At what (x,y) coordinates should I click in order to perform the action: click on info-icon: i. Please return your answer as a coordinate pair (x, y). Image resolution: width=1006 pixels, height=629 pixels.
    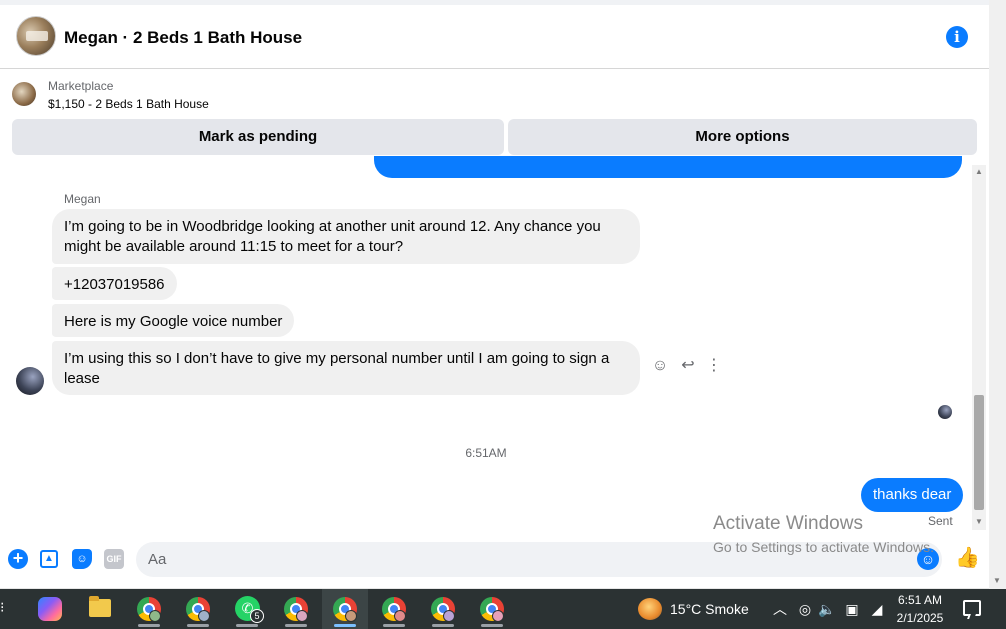
    Looking at the image, I should click on (957, 37).